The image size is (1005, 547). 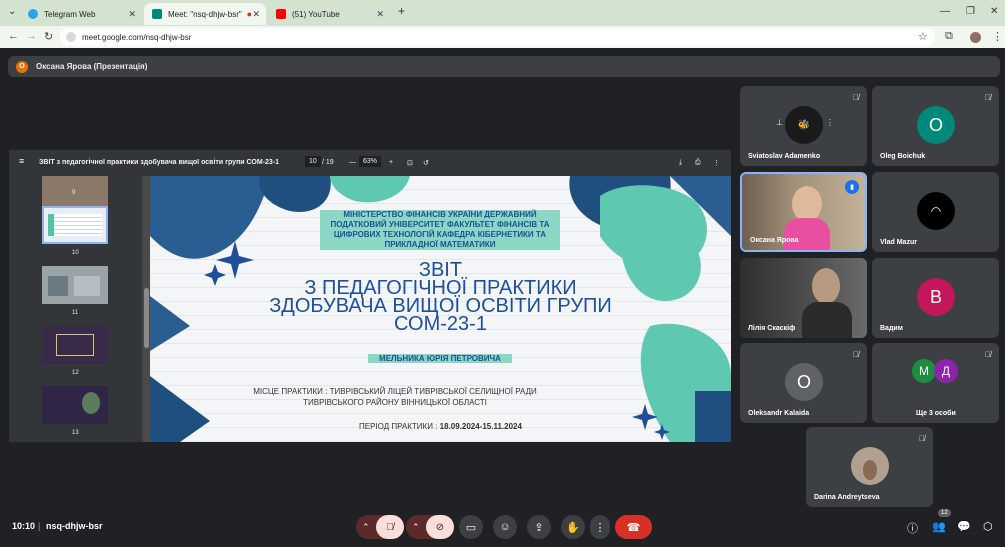 I want to click on mic-button-group: ⌃ 🎙̸, so click(x=380, y=527).